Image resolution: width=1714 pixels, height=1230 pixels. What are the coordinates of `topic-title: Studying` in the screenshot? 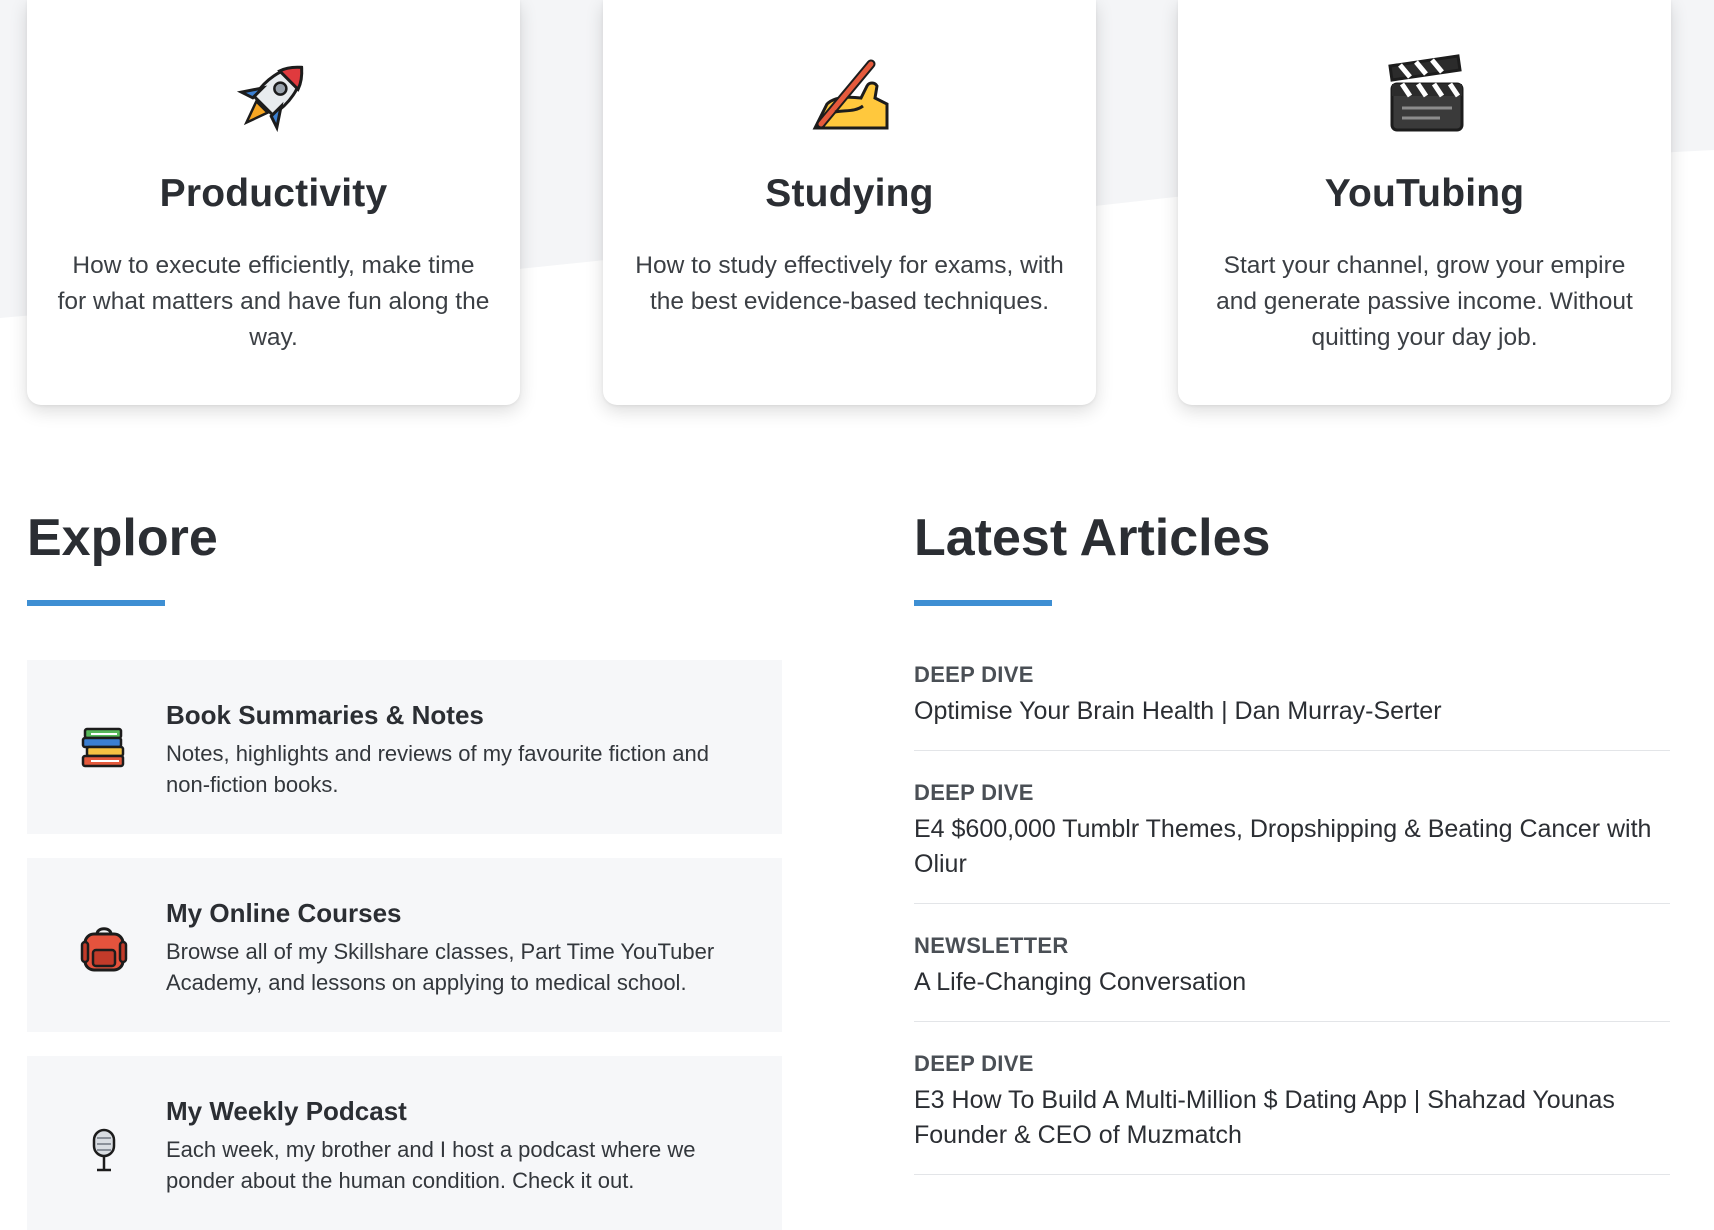 It's located at (849, 193).